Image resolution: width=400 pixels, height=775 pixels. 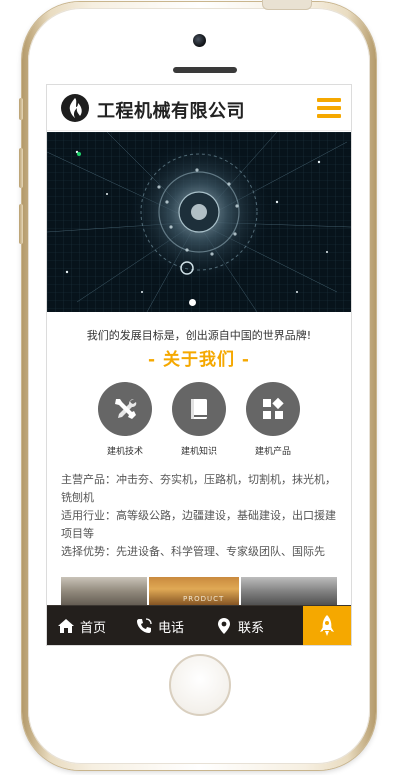 I want to click on flame-logo-icon, so click(x=75, y=108).